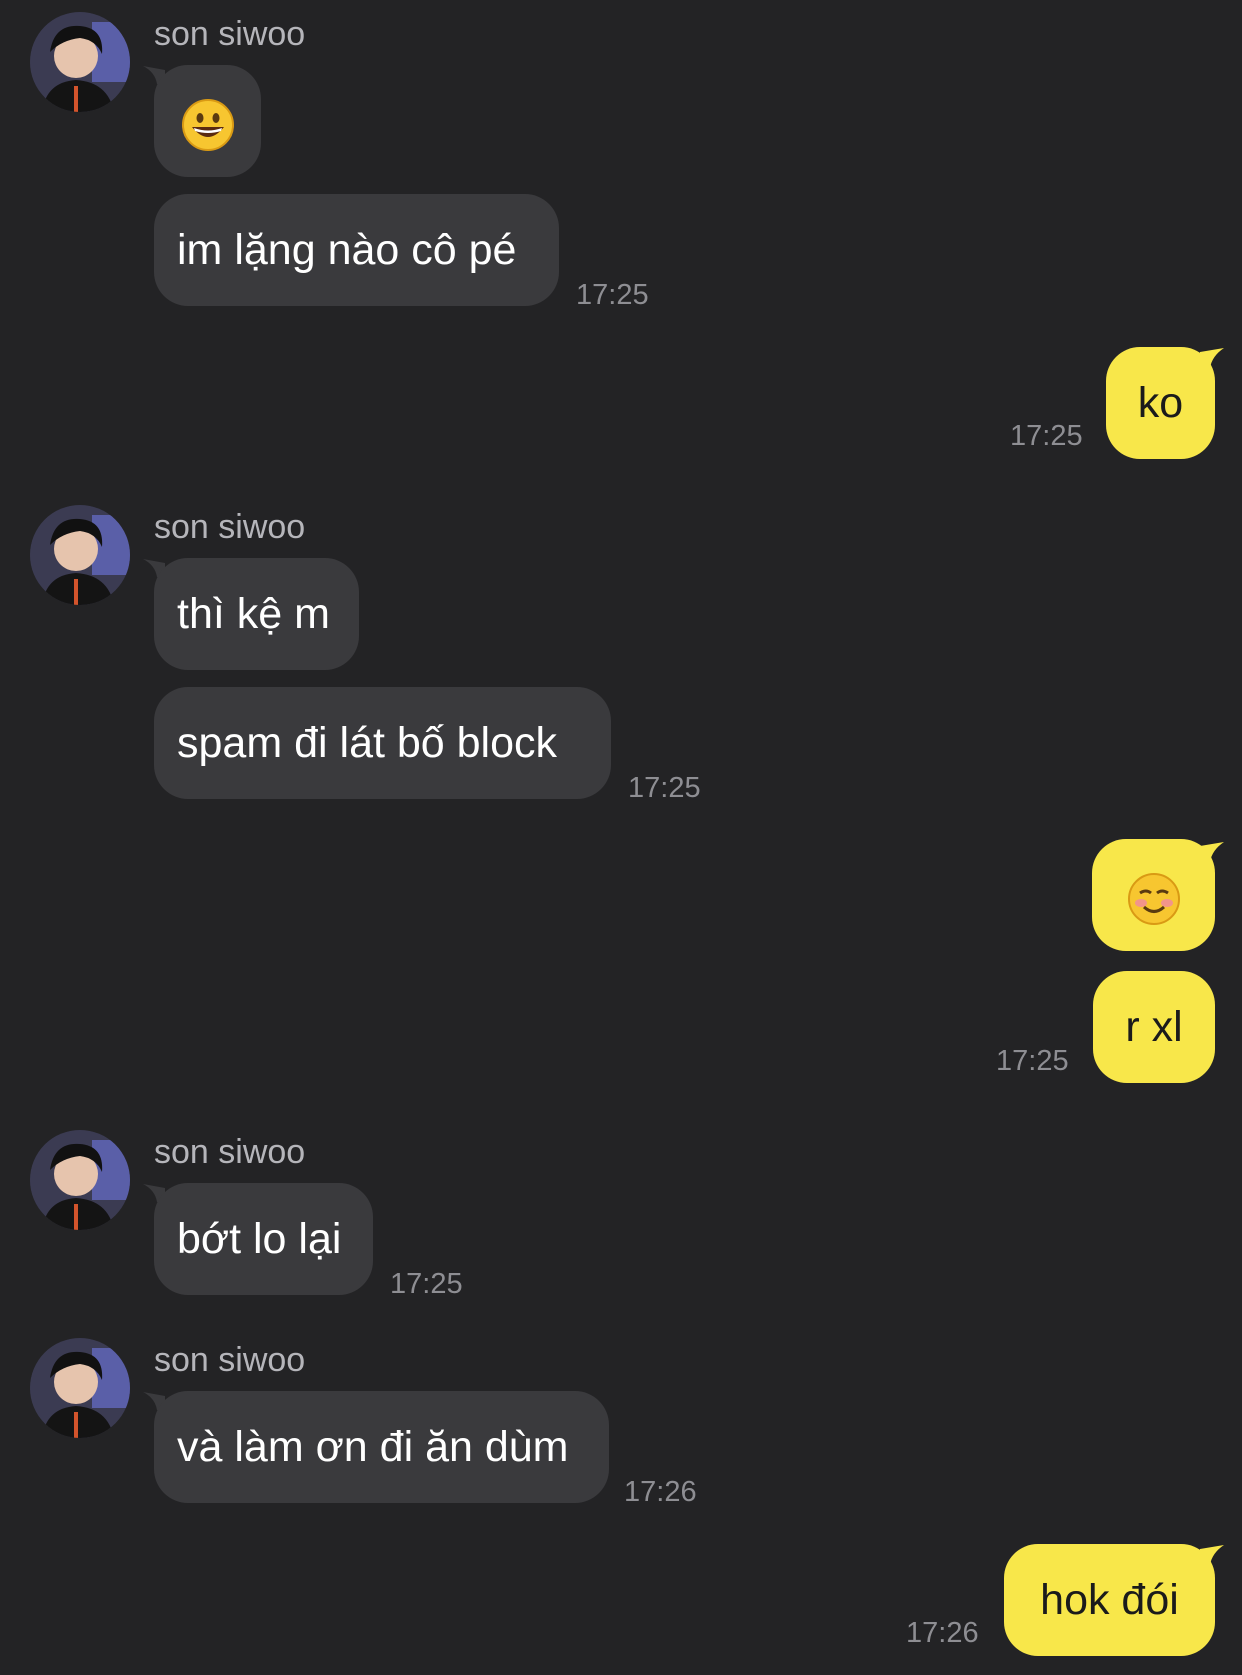 This screenshot has height=1675, width=1242. What do you see at coordinates (381, 1447) in the screenshot?
I see `message-bubble: và làm ơn đi ăn dùm` at bounding box center [381, 1447].